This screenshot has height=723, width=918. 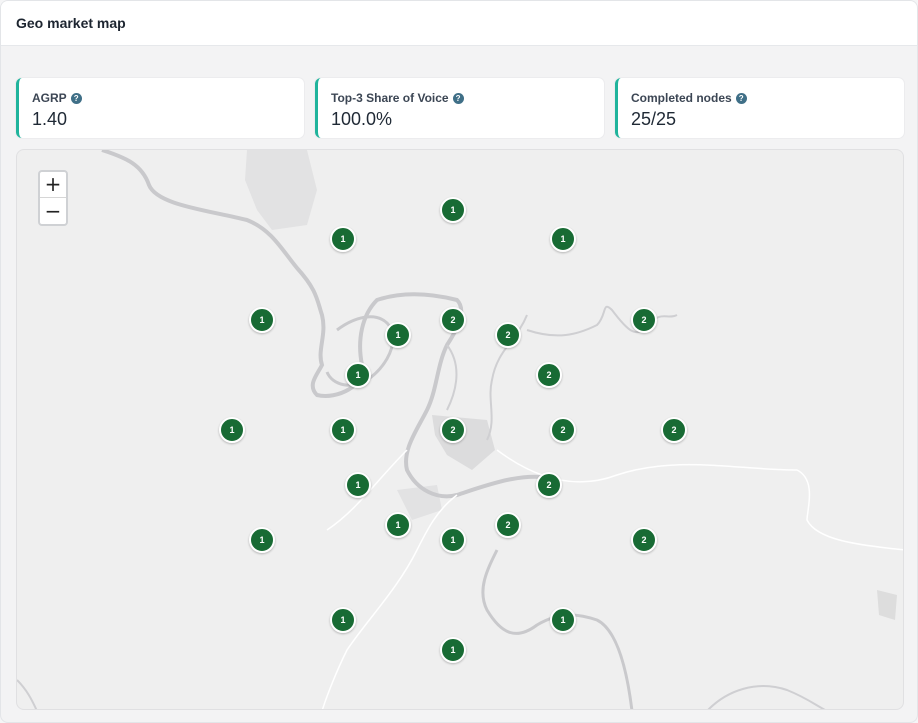 I want to click on kpi-value: 1.40, so click(x=50, y=119).